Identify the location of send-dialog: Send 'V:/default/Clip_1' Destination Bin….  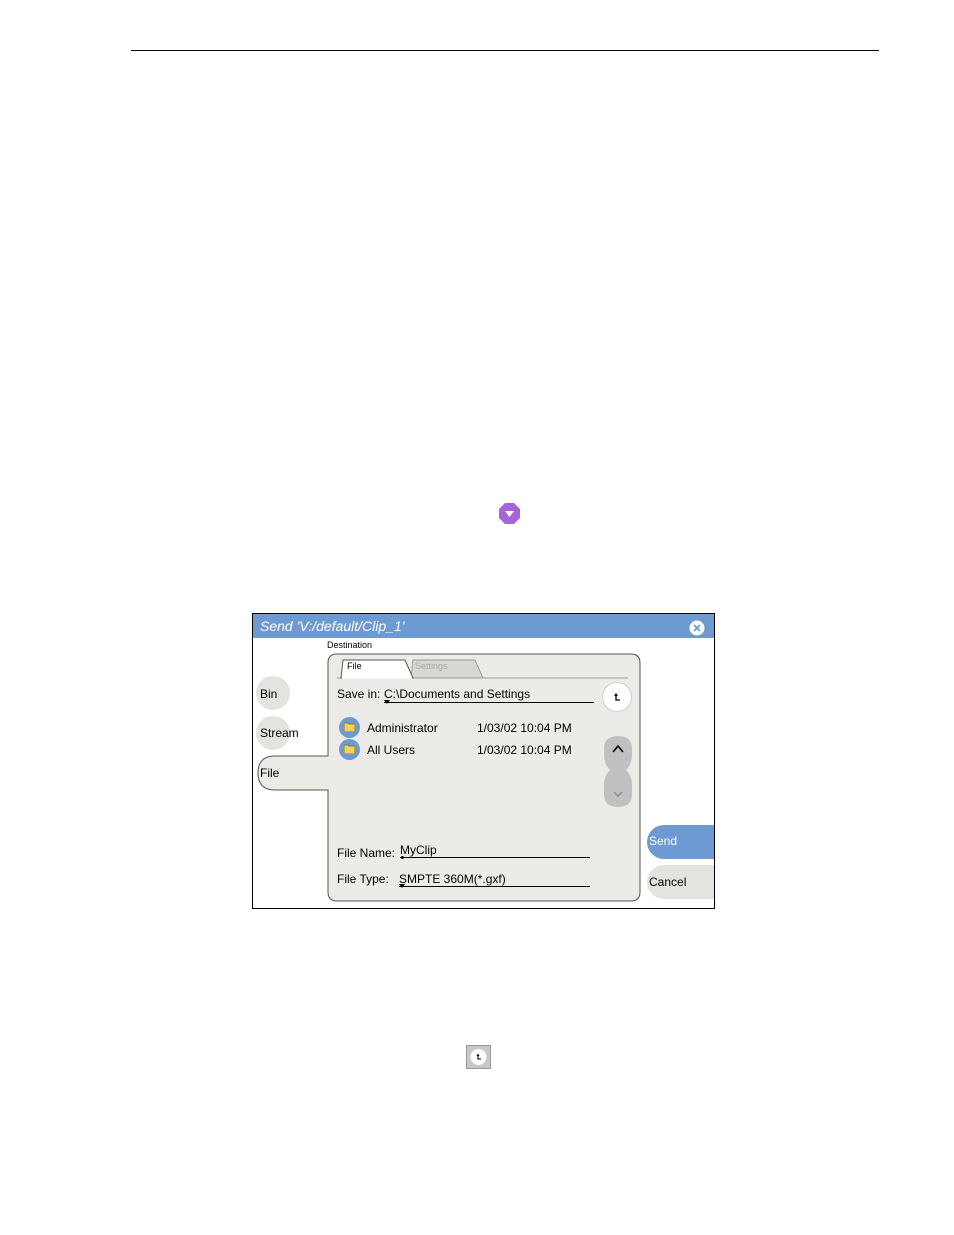
(483, 761).